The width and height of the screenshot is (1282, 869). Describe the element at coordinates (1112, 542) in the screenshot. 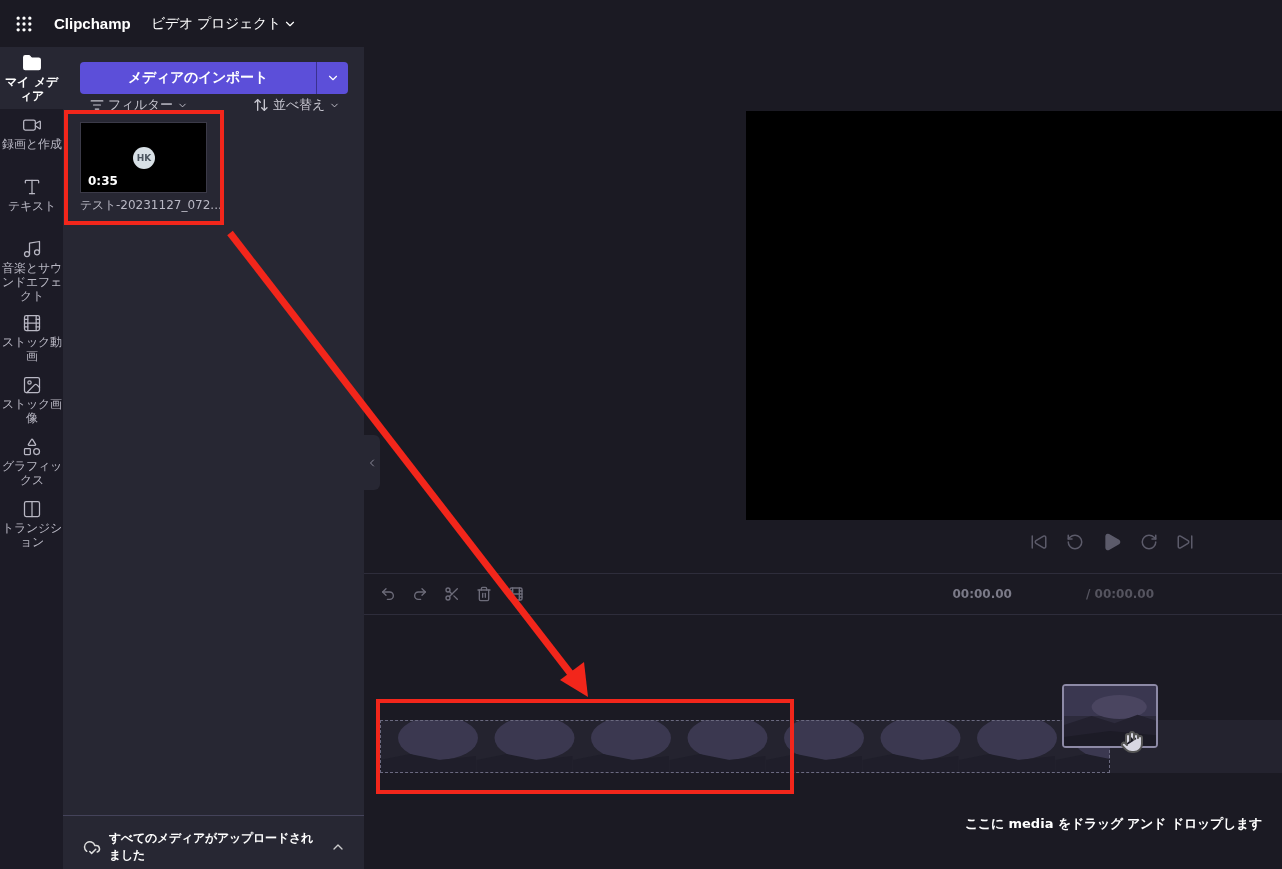

I see `play-icon` at that location.